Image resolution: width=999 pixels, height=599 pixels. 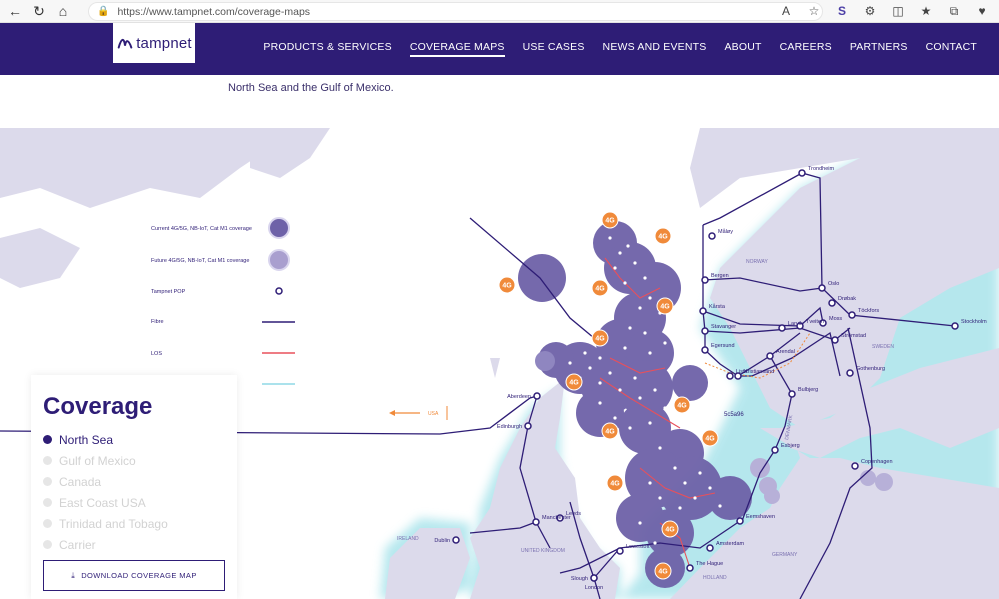 I want to click on collections-icon: ⧉, so click(x=954, y=11).